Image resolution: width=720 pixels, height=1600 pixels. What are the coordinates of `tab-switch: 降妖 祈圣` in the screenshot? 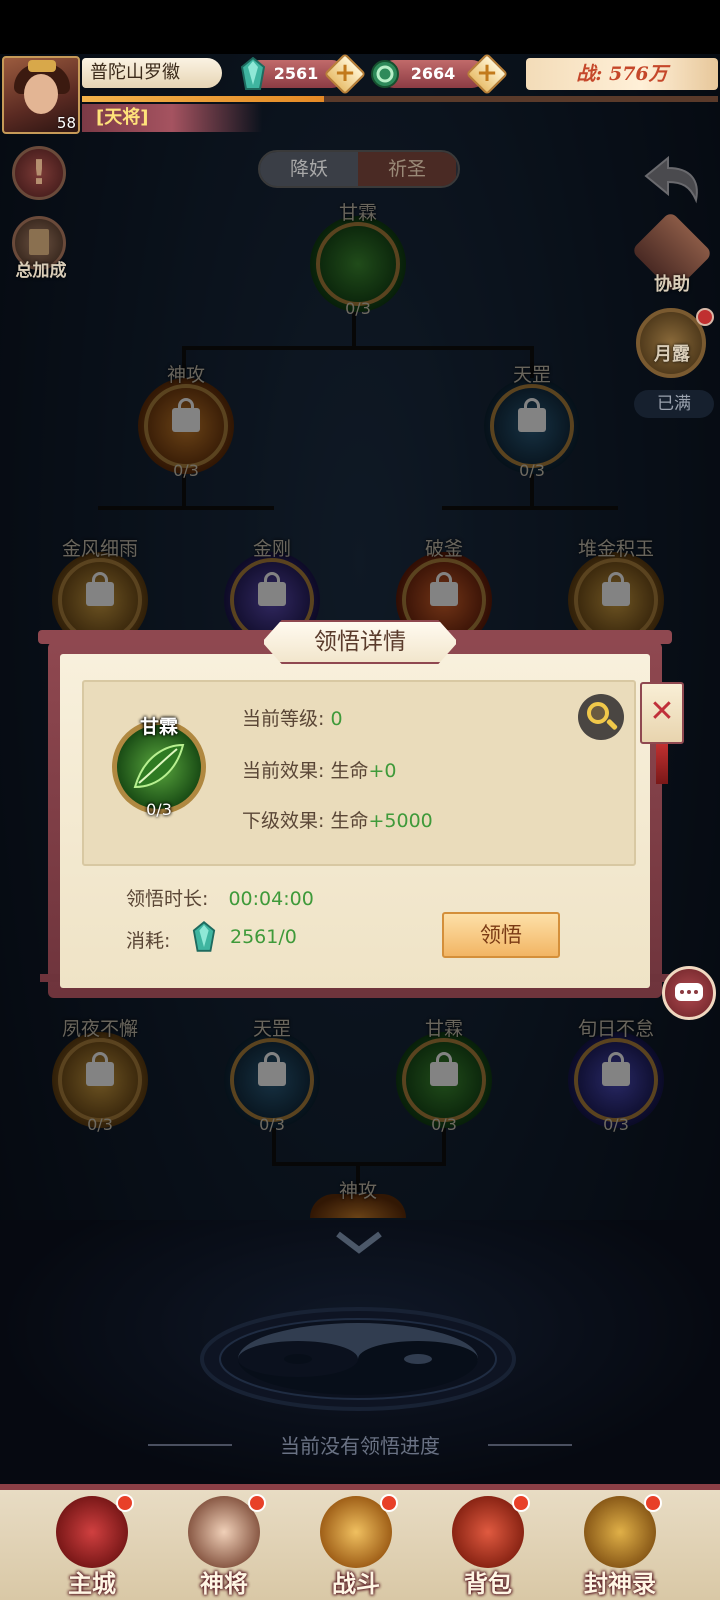 It's located at (359, 169).